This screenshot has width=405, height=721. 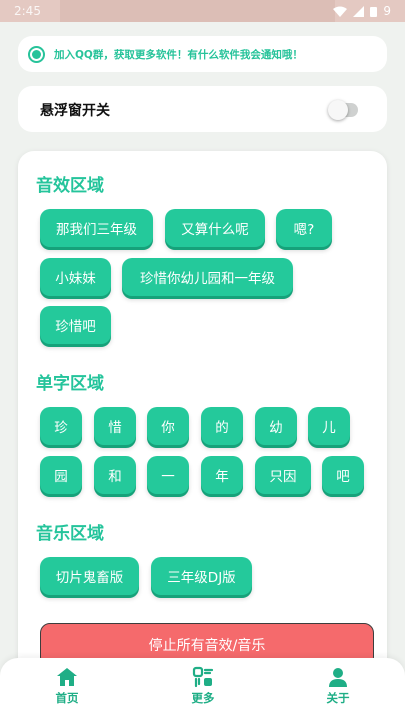 I want to click on word-button: 年, so click(x=222, y=475).